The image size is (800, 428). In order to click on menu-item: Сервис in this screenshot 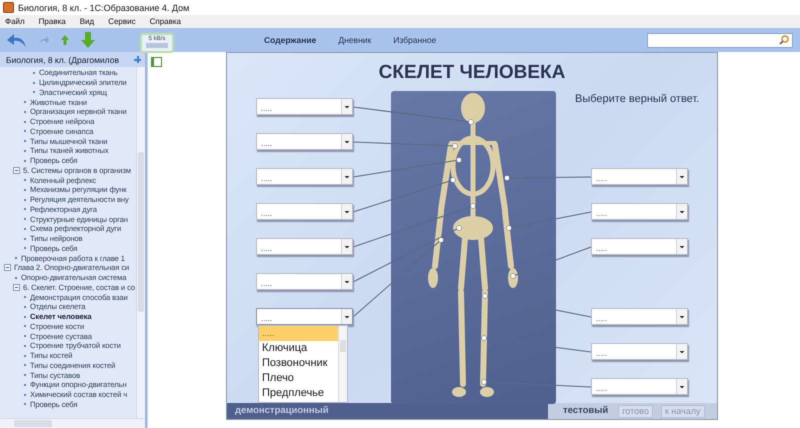, I will do `click(122, 21)`.